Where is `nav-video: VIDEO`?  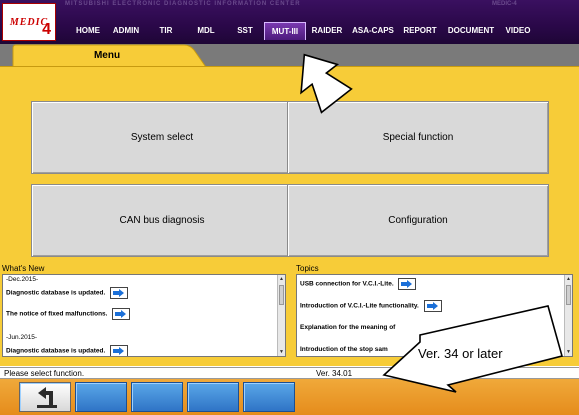
nav-video: VIDEO is located at coordinates (518, 31).